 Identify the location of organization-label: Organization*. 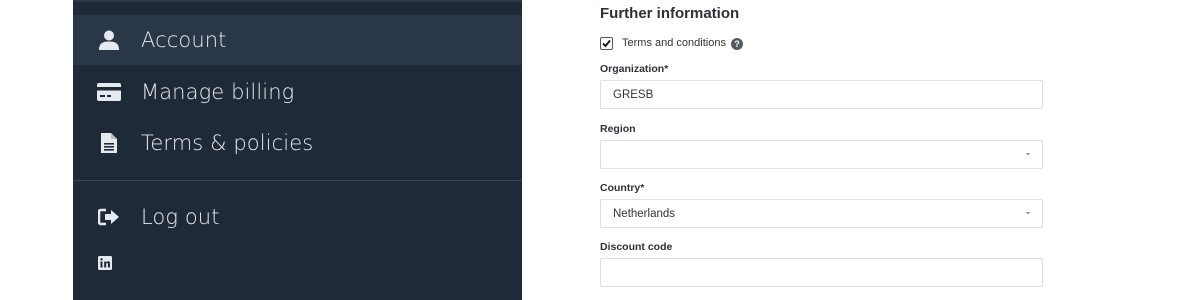
(634, 69).